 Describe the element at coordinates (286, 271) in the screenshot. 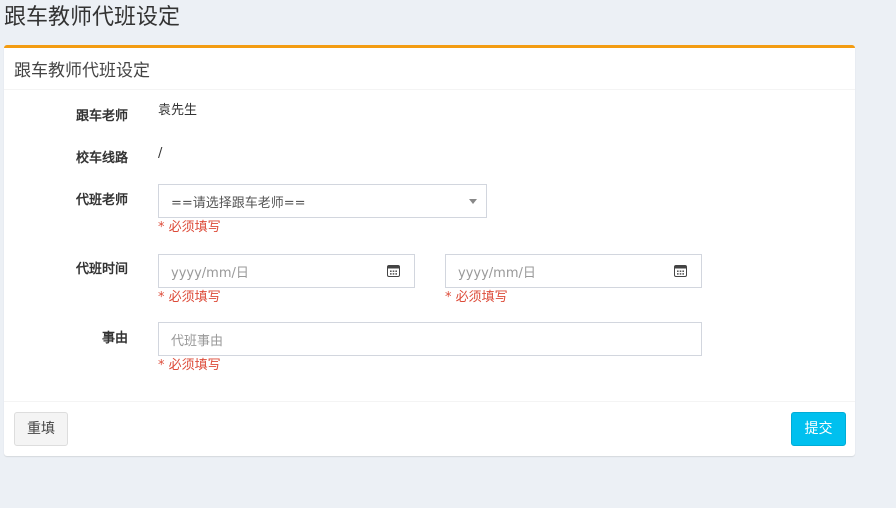

I see `start-date-input: yyyy/mm/日` at that location.